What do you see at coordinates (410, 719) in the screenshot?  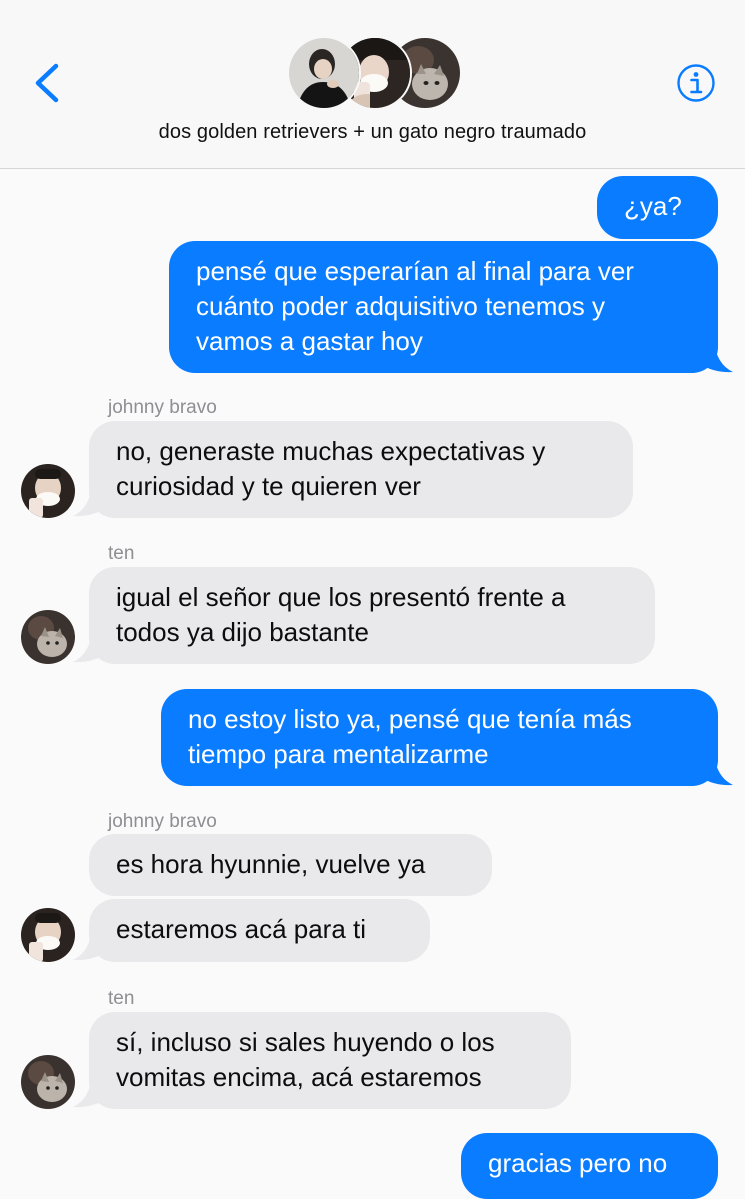 I see `message-text-line: no estoy listo ya, pensé que tenía más` at bounding box center [410, 719].